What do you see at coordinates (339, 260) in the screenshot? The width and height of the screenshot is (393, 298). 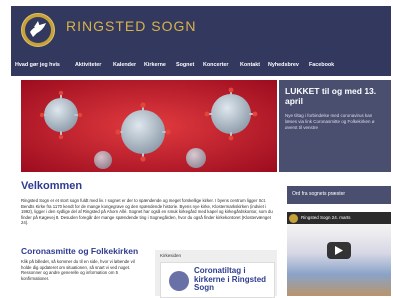 I see `video-thumbnail` at bounding box center [339, 260].